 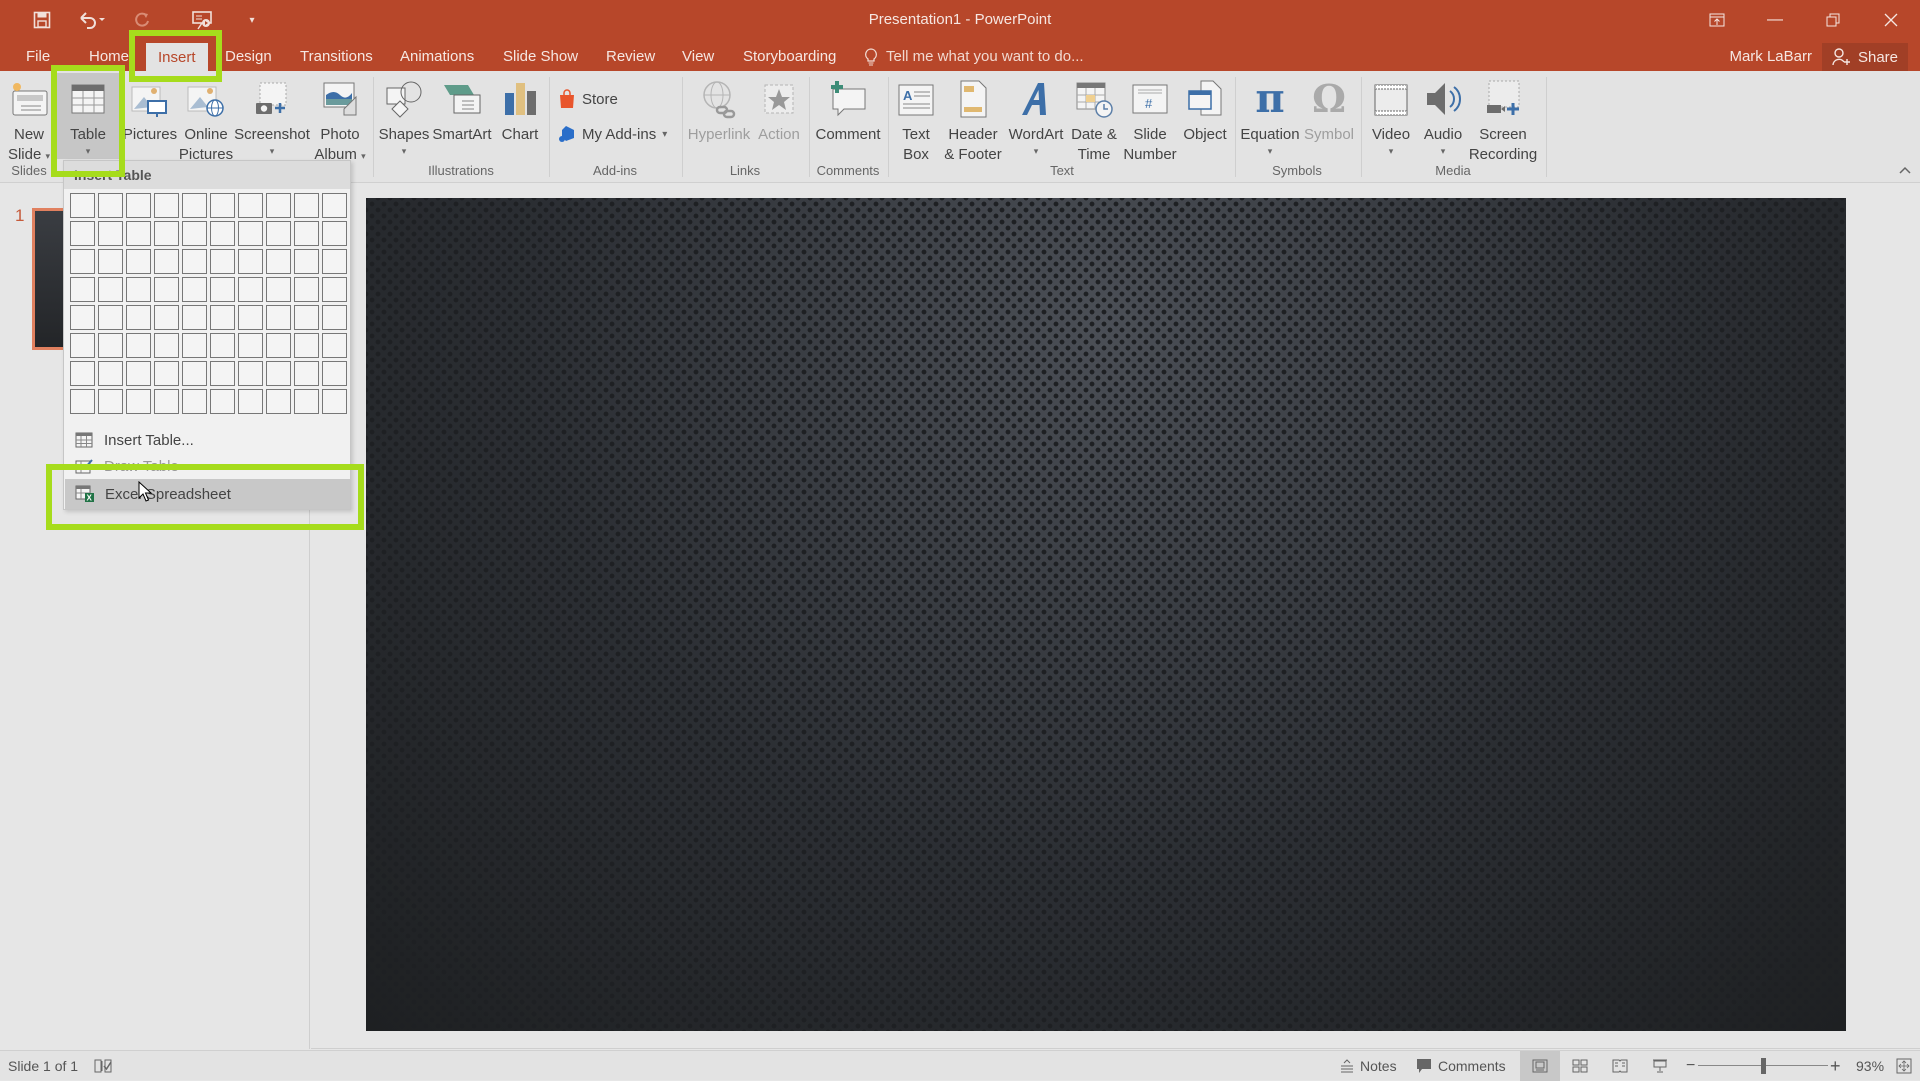 I want to click on tab-transitions: Transitions, so click(x=336, y=56).